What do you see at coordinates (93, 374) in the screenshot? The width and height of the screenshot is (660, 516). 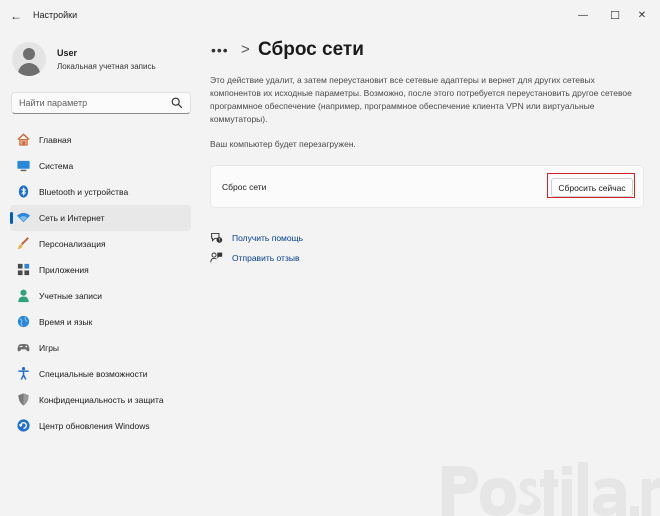 I see `sidebar-item-label: Специальные возможности` at bounding box center [93, 374].